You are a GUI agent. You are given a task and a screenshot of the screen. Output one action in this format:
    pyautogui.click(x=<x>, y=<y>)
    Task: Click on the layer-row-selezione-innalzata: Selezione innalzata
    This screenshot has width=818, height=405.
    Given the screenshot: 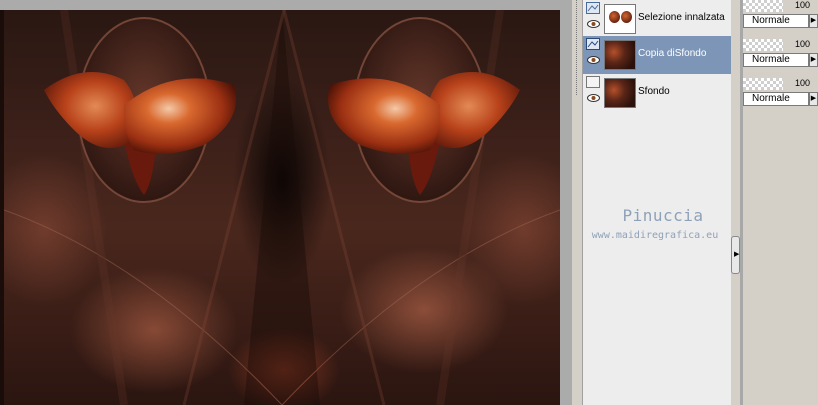 What is the action you would take?
    pyautogui.click(x=657, y=19)
    